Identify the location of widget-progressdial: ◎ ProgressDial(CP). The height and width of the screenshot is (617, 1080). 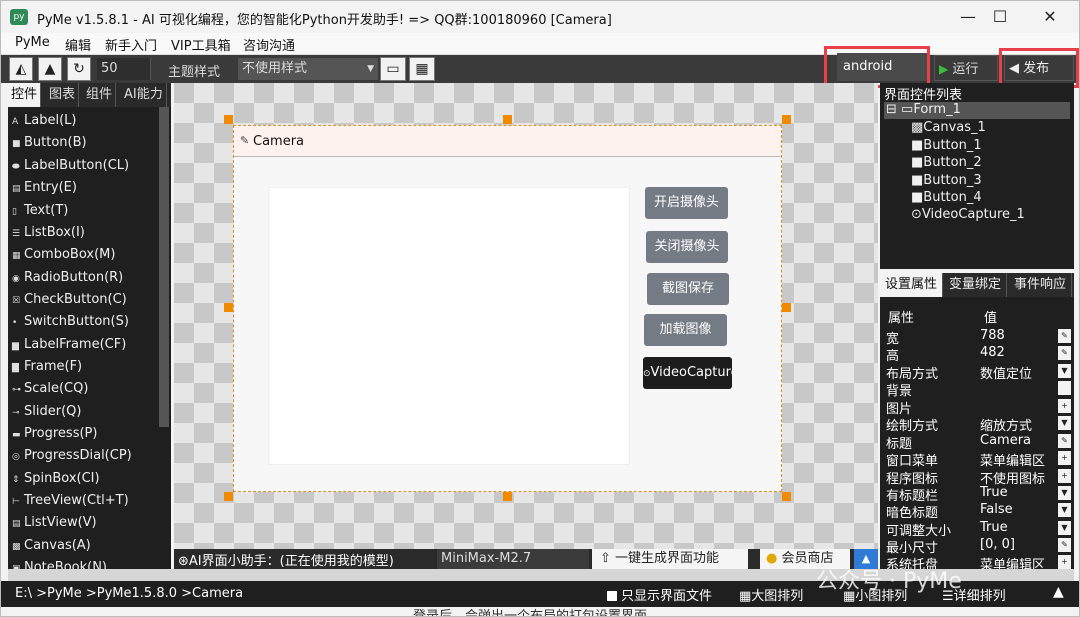
(72, 455).